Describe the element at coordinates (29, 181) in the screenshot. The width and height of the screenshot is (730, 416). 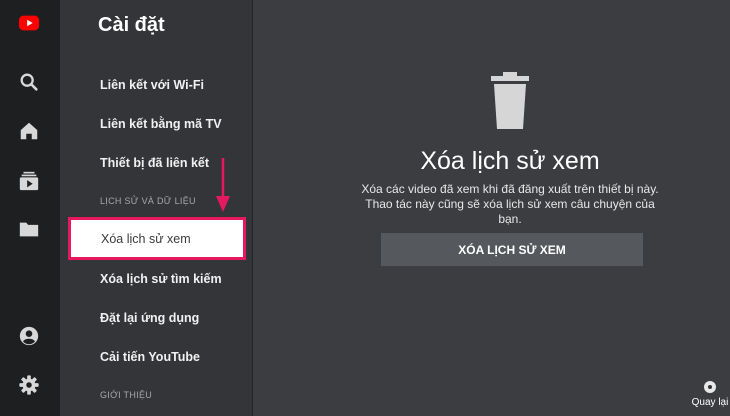
I see `subscriptions-icon` at that location.